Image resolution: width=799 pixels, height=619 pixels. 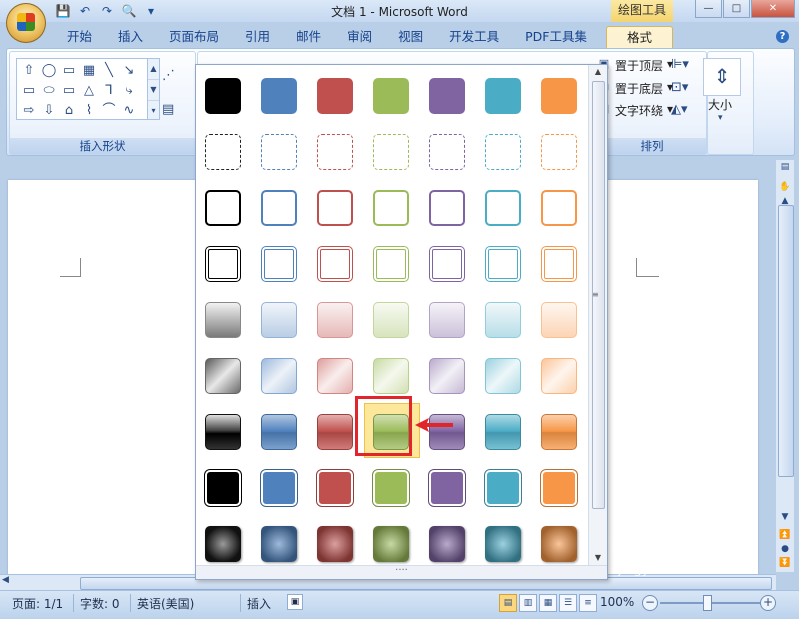 What do you see at coordinates (707, 603) in the screenshot?
I see `zoom-slider-thumb` at bounding box center [707, 603].